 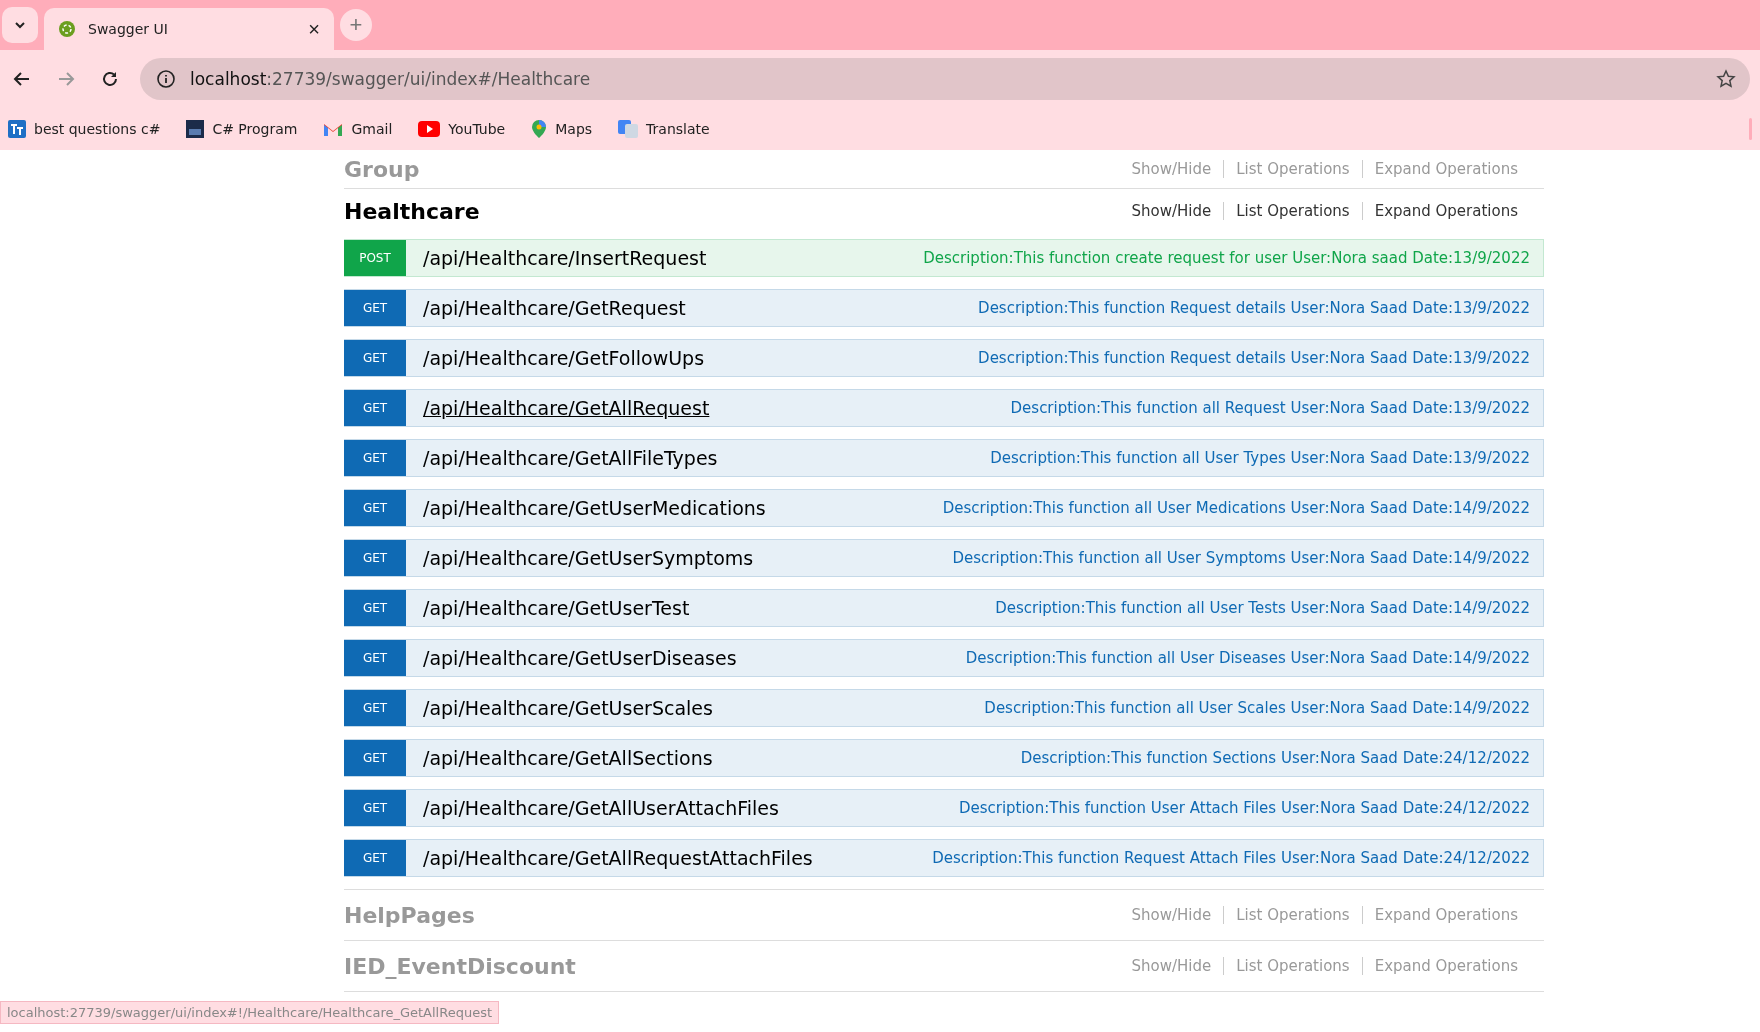 What do you see at coordinates (1244, 808) in the screenshot?
I see `operation-description: Description:This function User Attach Files User:Nora Saad Date:24/12/2022` at bounding box center [1244, 808].